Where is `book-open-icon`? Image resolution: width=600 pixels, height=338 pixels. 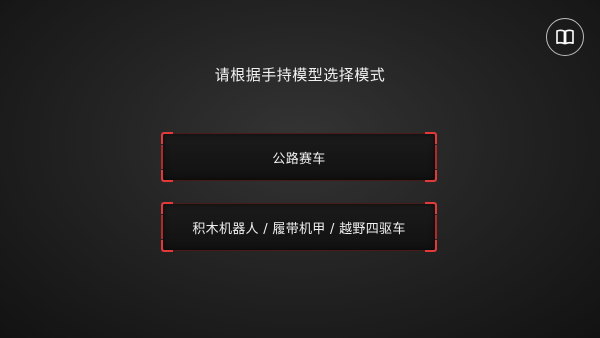 book-open-icon is located at coordinates (565, 37).